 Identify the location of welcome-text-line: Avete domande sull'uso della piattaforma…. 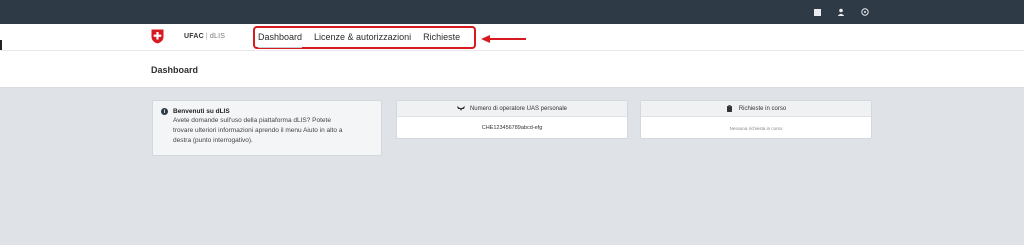
(252, 120).